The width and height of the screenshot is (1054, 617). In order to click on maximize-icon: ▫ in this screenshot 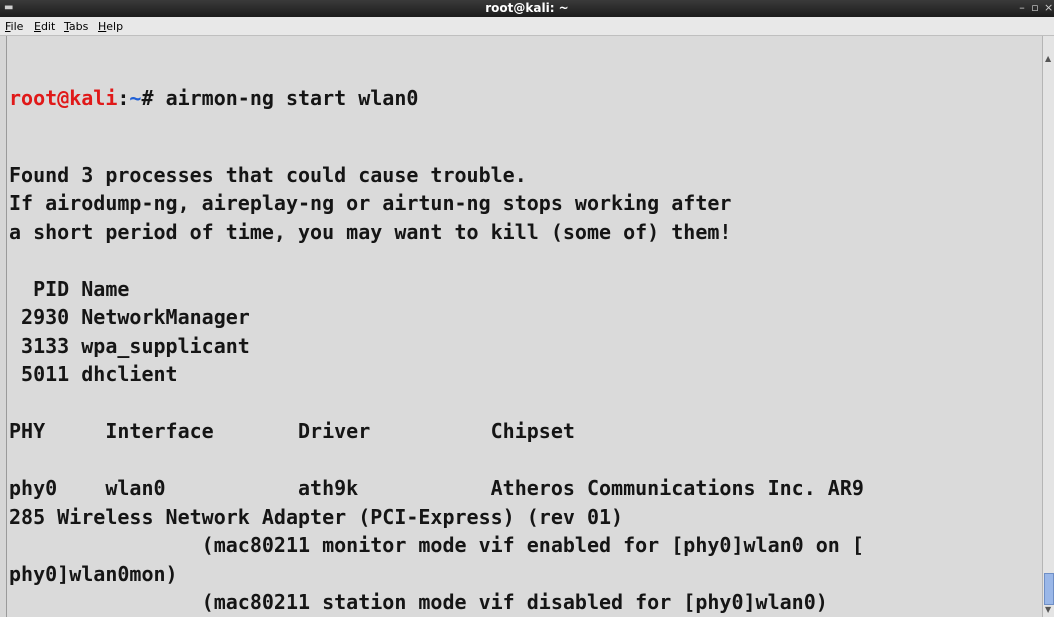, I will do `click(1035, 7)`.